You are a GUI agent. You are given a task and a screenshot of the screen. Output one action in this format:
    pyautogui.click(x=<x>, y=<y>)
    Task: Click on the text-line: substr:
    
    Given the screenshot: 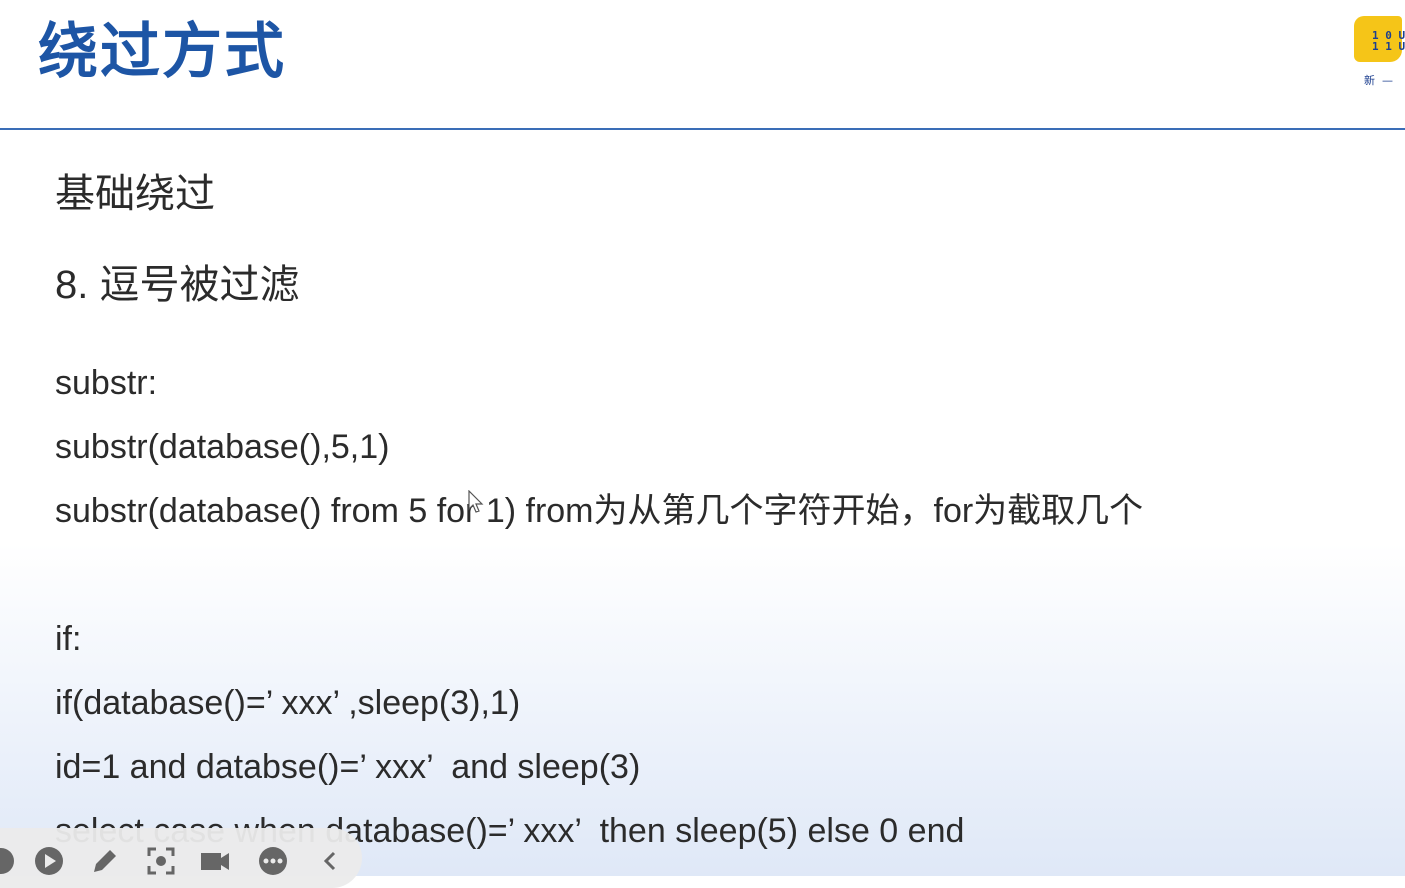 What is the action you would take?
    pyautogui.click(x=106, y=383)
    